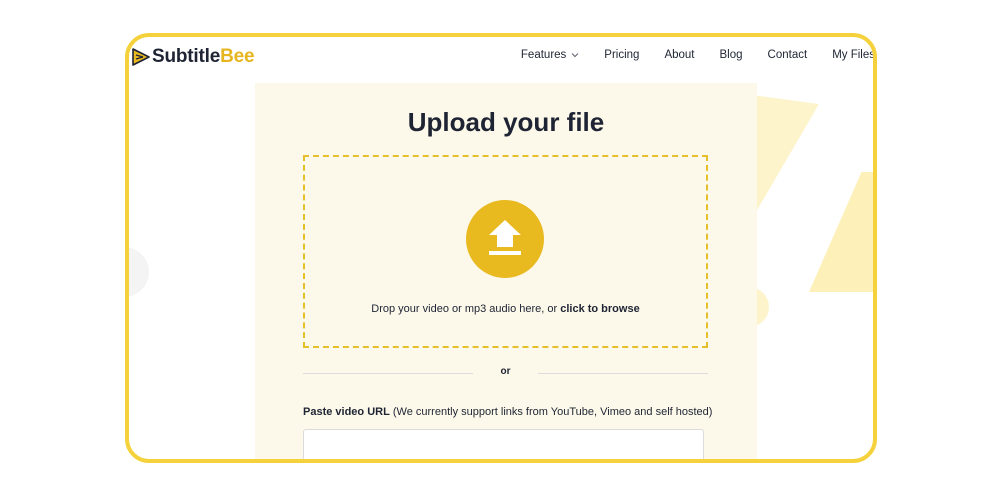  What do you see at coordinates (506, 122) in the screenshot?
I see `page-title: Upload your file` at bounding box center [506, 122].